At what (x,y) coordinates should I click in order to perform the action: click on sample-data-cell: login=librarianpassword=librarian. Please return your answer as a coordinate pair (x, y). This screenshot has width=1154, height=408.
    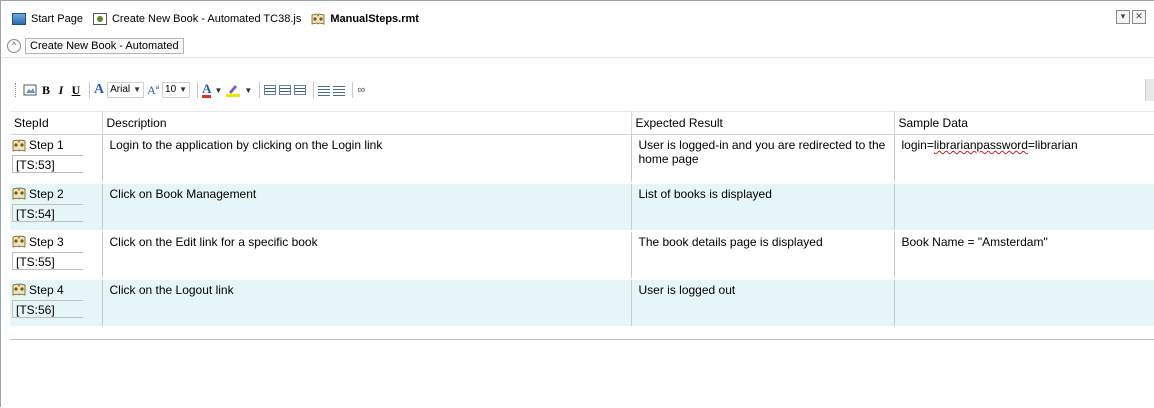
    Looking at the image, I should click on (1024, 159).